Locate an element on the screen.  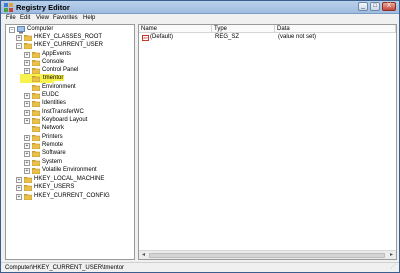
value-data: (value not set) is located at coordinates (297, 37).